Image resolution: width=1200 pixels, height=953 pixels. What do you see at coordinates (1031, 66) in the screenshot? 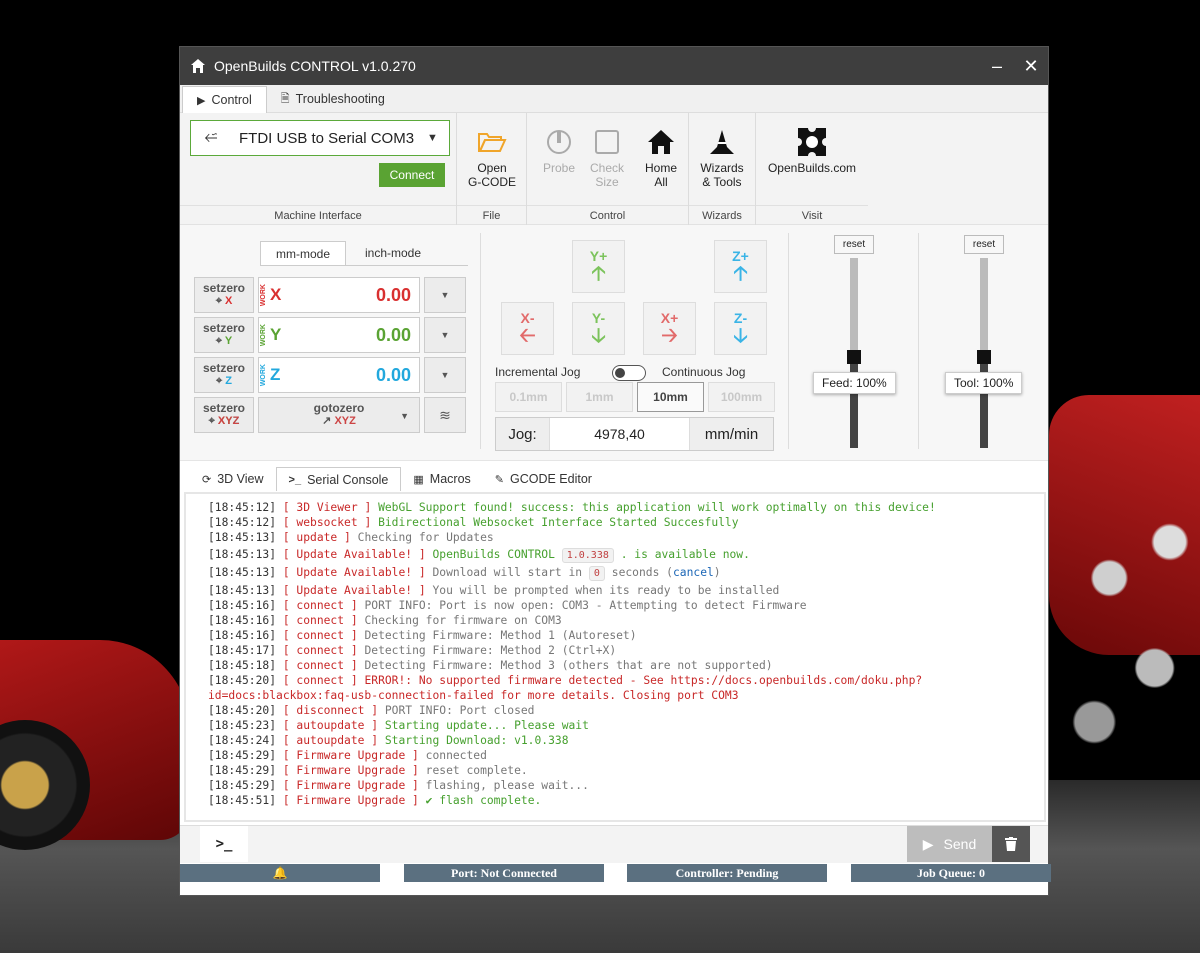
I see `close-button: ✕` at bounding box center [1031, 66].